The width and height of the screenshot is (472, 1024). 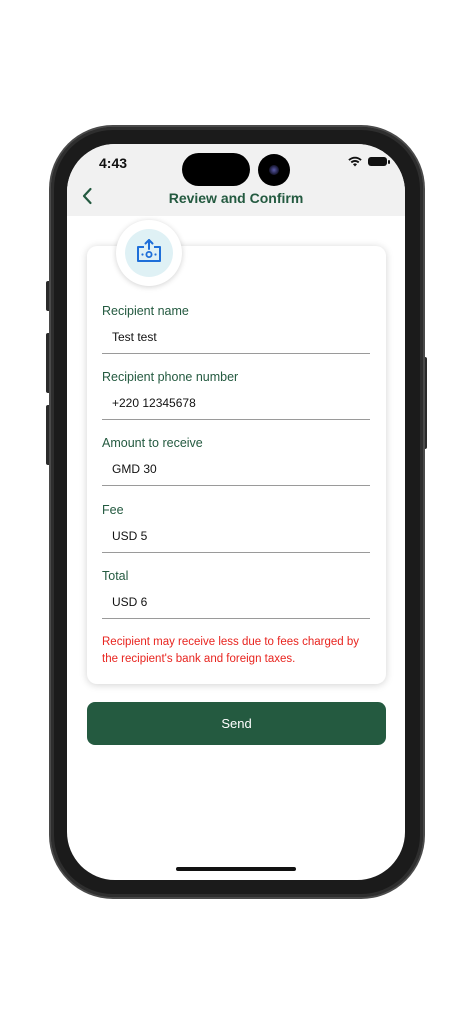 I want to click on hero-badge, so click(x=149, y=253).